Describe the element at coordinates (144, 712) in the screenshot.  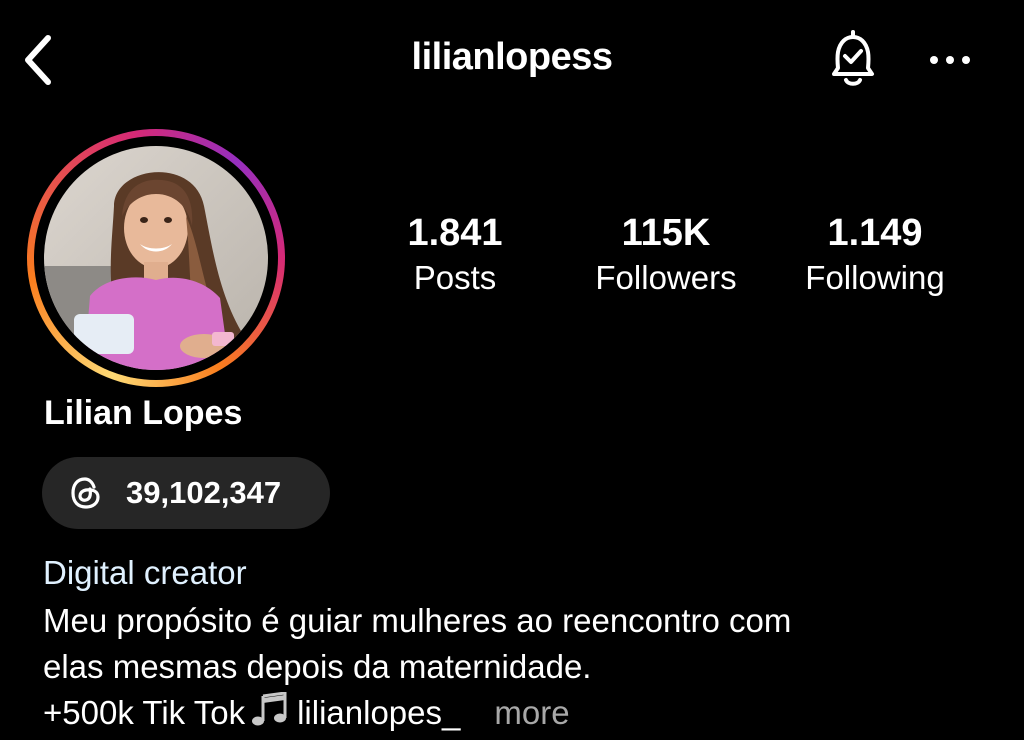
I see `bio-tiktok-text: +500k Tik Tok` at that location.